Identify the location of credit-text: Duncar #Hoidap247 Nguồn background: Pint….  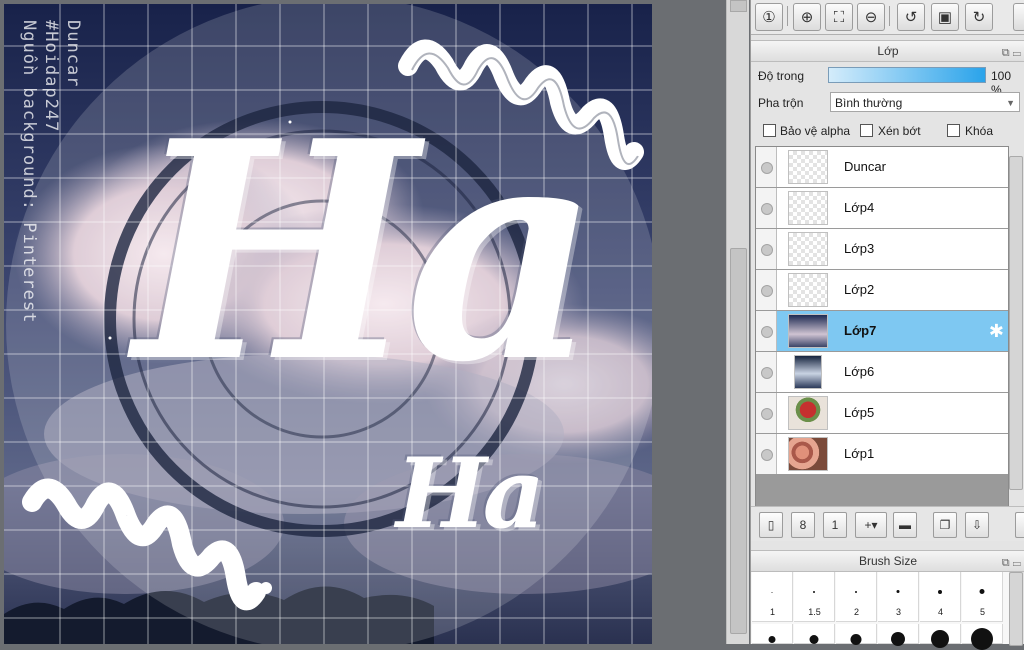
(51, 171).